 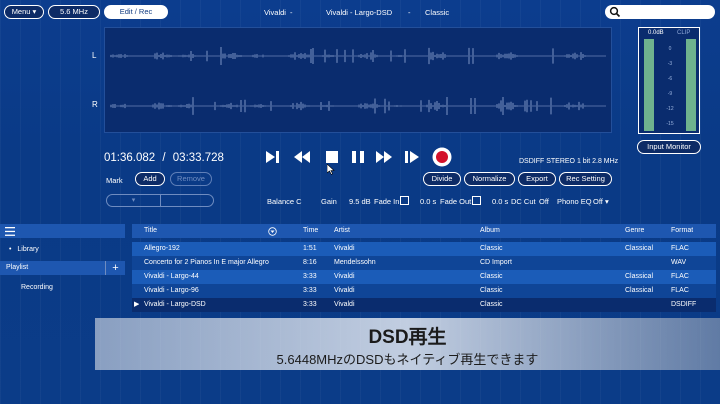 What do you see at coordinates (272, 231) in the screenshot?
I see `sort-indicator-icon` at bounding box center [272, 231].